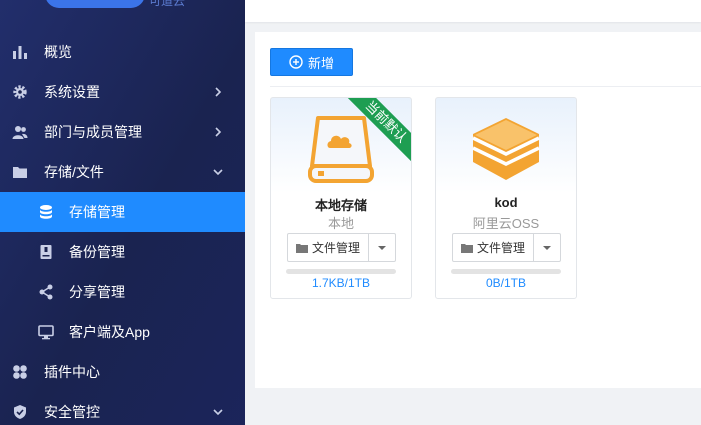 The height and width of the screenshot is (425, 701). Describe the element at coordinates (72, 92) in the screenshot. I see `sidebar-item-label: 系统设置` at that location.